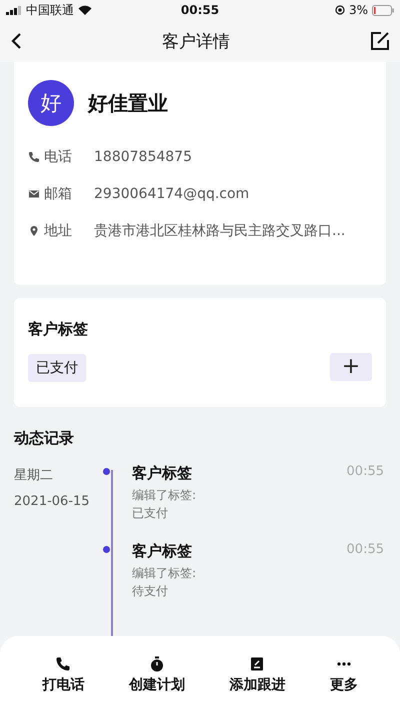 The image size is (400, 711). Describe the element at coordinates (85, 10) in the screenshot. I see `wifi-icon` at that location.